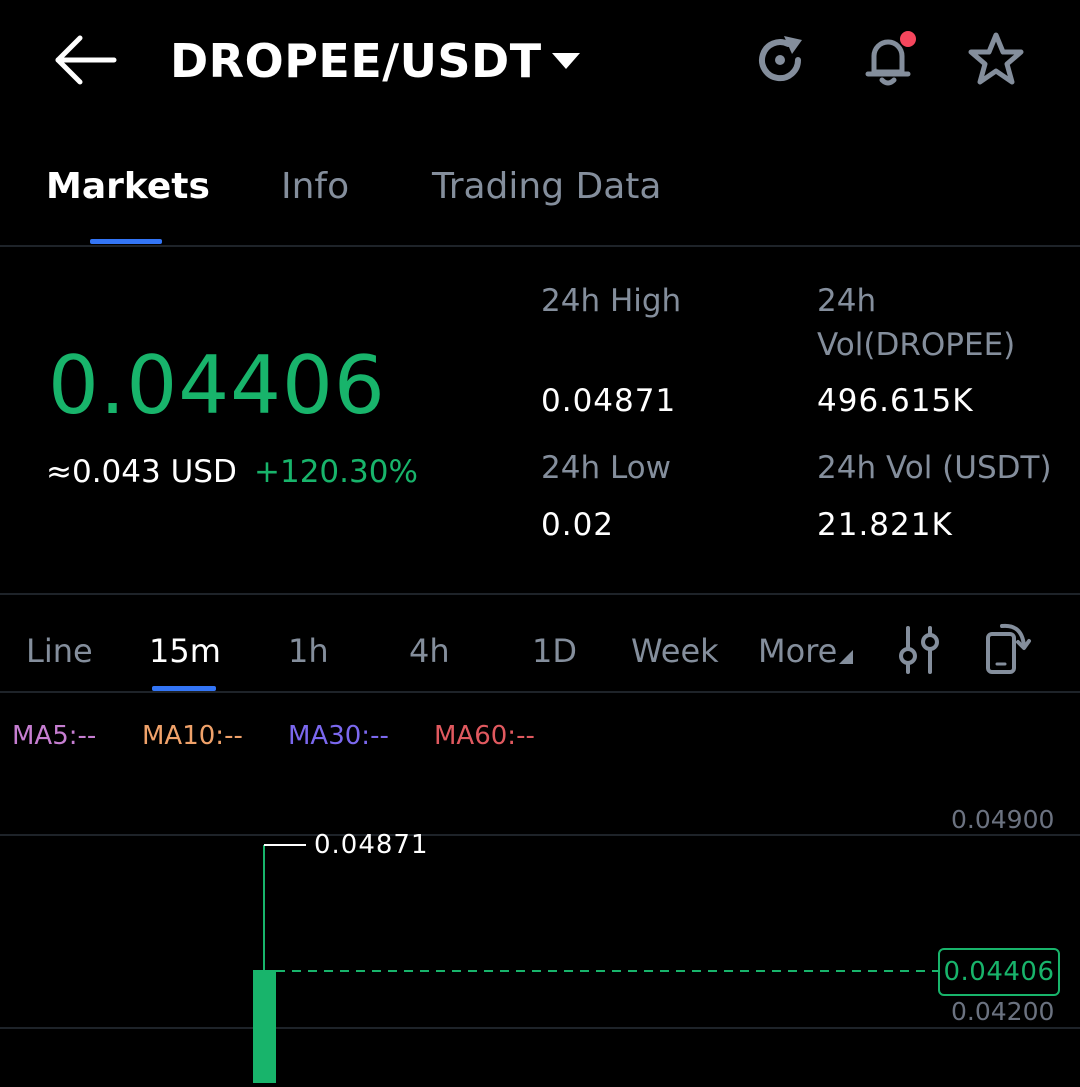  Describe the element at coordinates (1007, 648) in the screenshot. I see `rotate-screen-icon` at that location.